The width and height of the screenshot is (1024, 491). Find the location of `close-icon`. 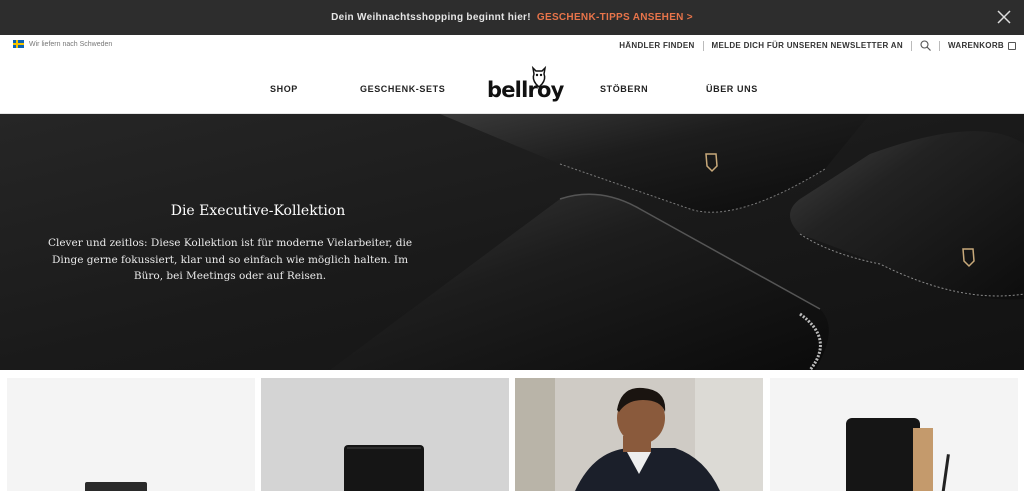

close-icon is located at coordinates (1004, 17).